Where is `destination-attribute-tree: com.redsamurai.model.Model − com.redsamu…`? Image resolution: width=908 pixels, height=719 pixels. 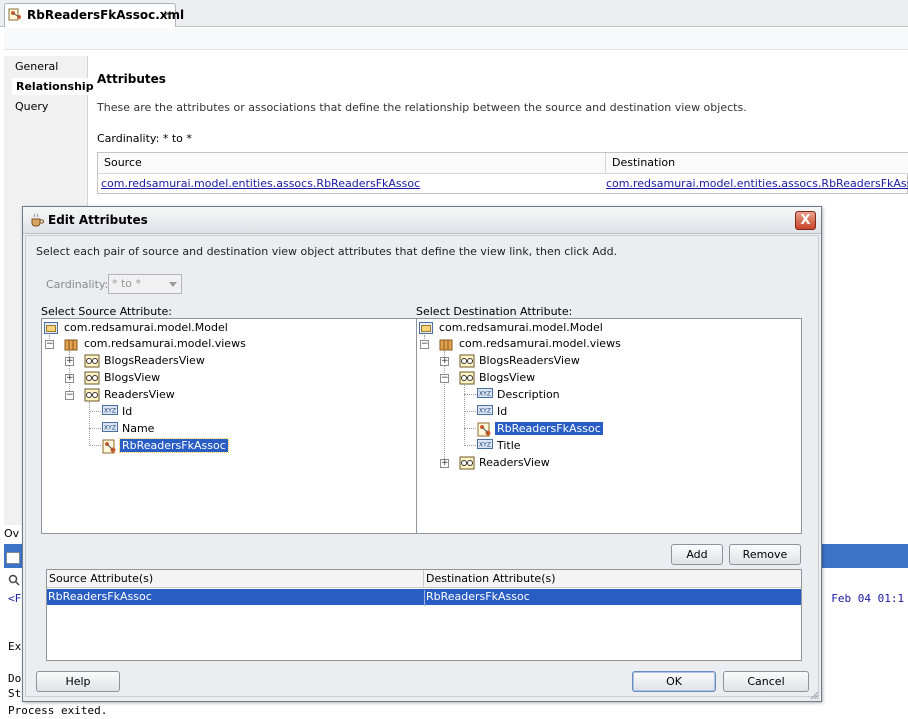
destination-attribute-tree: com.redsamurai.model.Model − com.redsamu… is located at coordinates (609, 426).